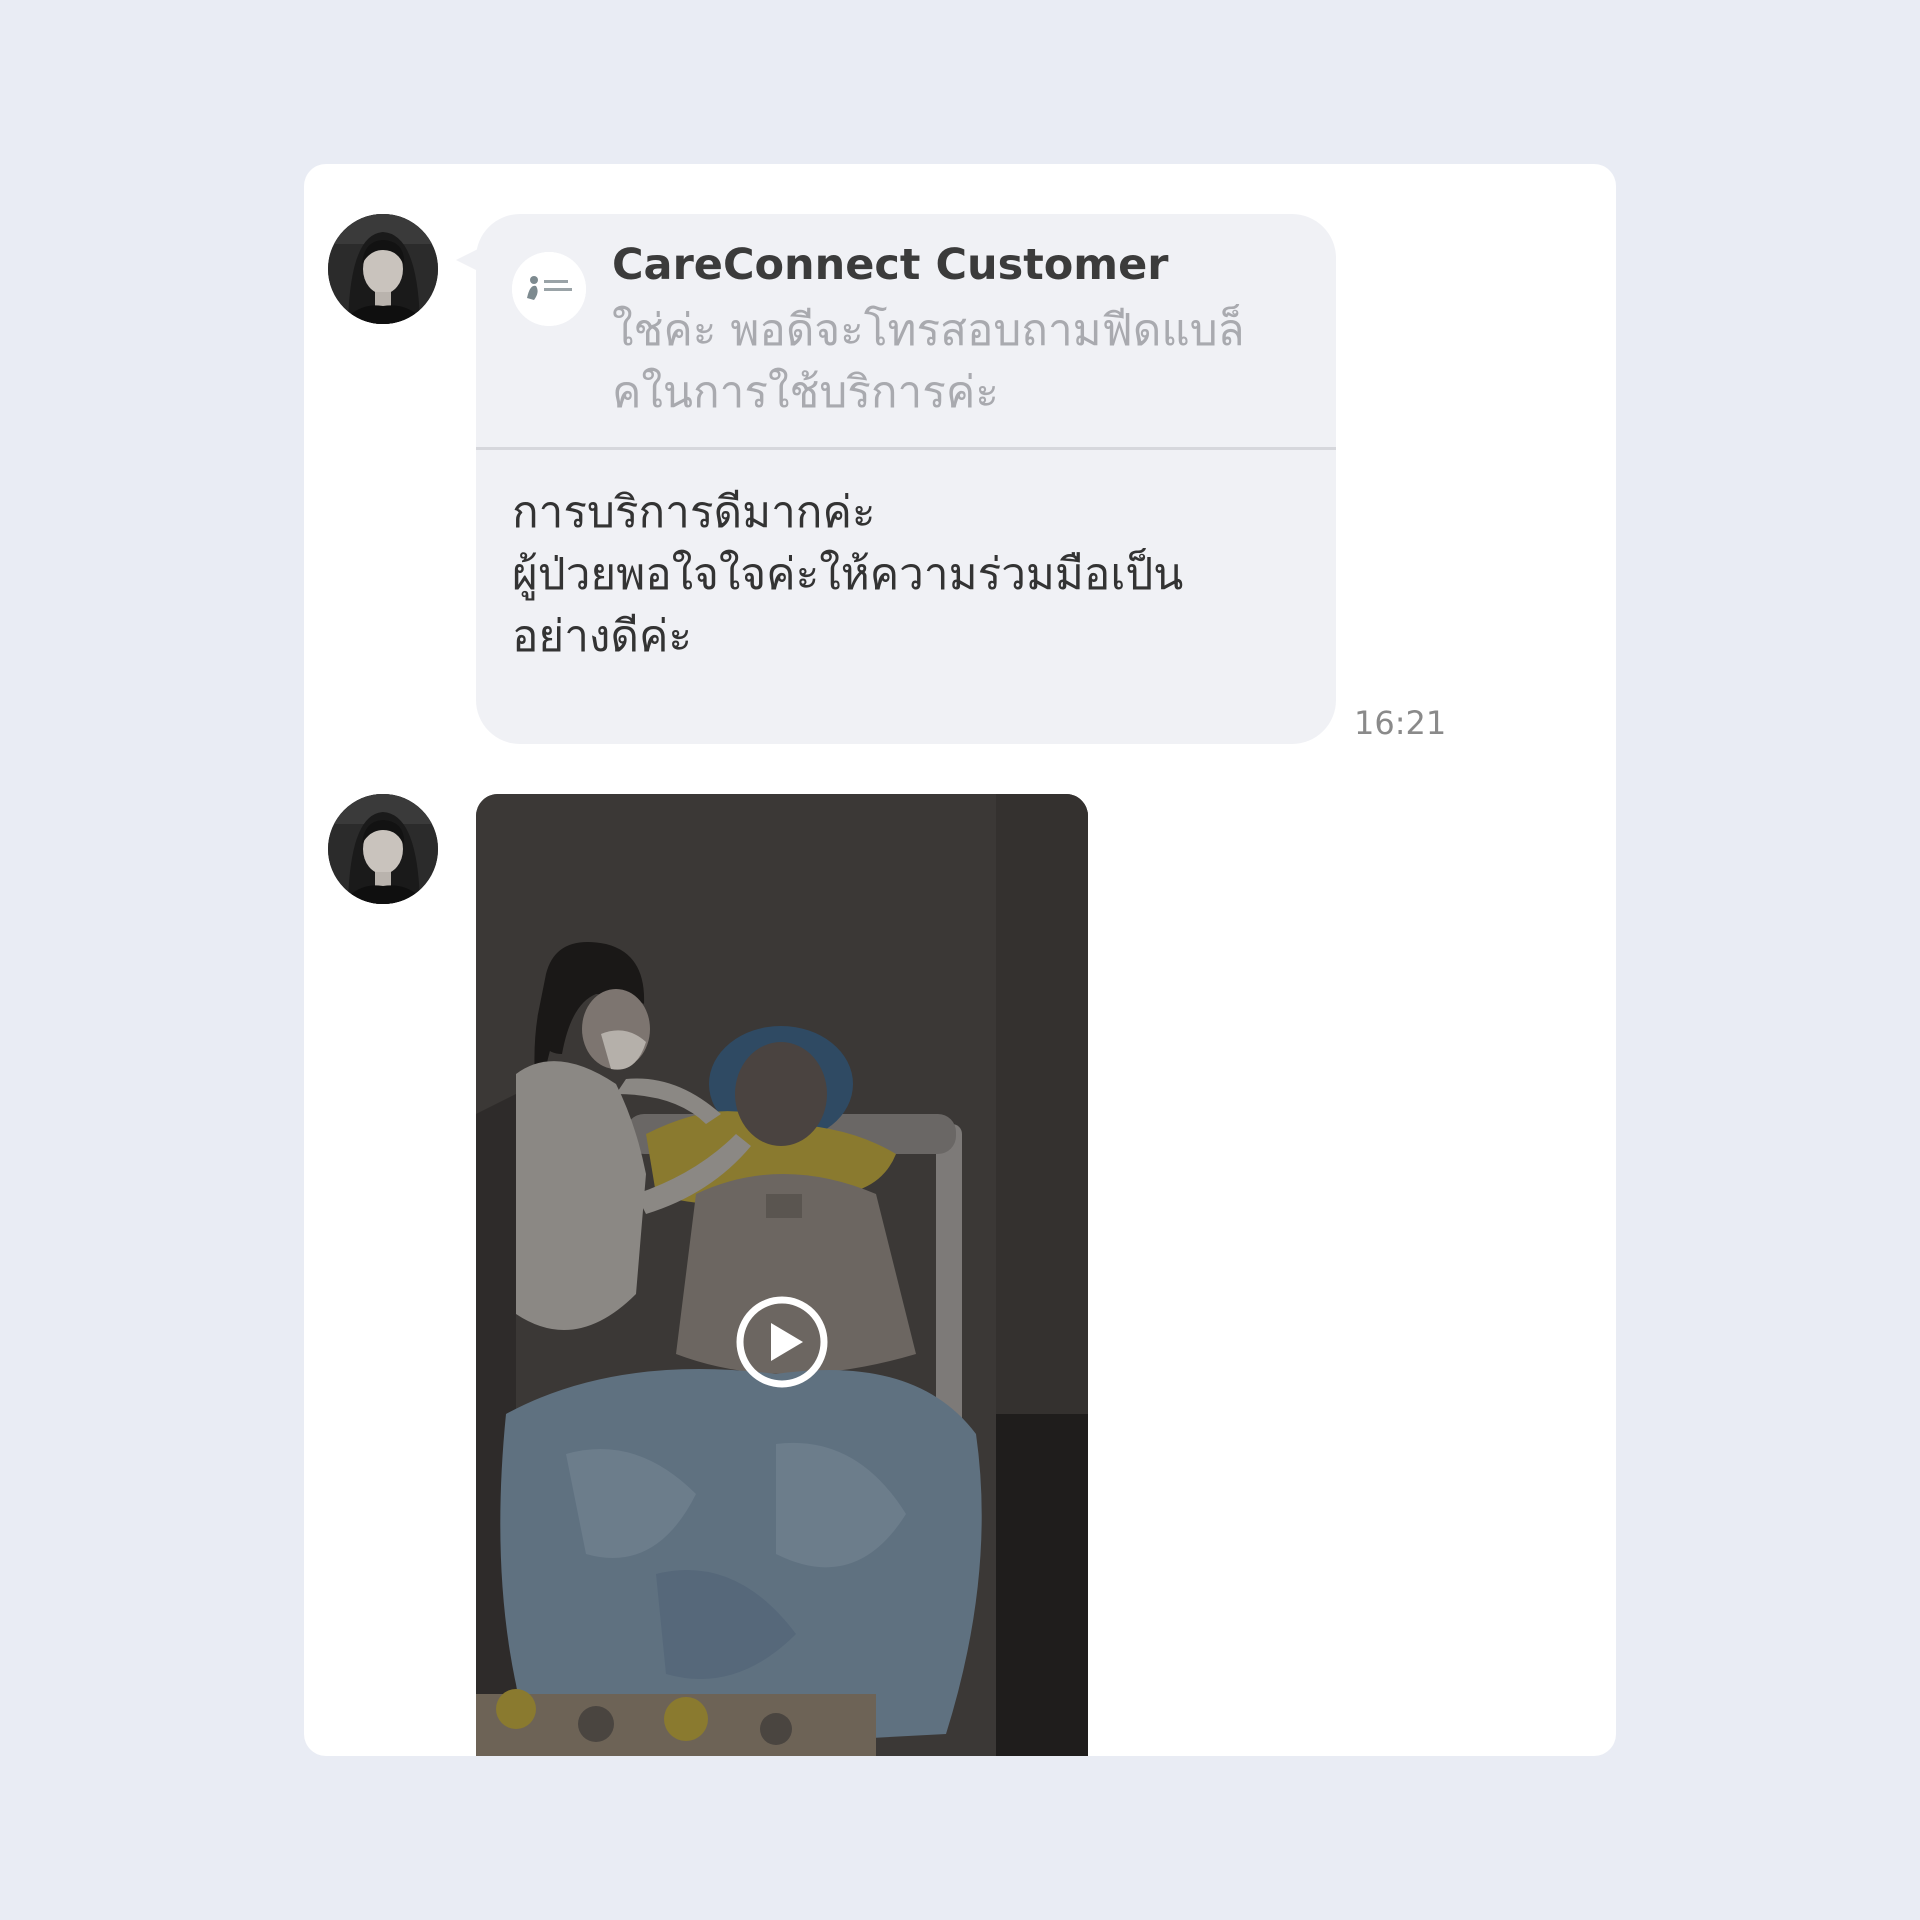 The image size is (1920, 1920). Describe the element at coordinates (928, 330) in the screenshot. I see `quoted-line: ใช่ค่ะ พอดีจะโทรสอบถามฟีดแบล็` at that location.